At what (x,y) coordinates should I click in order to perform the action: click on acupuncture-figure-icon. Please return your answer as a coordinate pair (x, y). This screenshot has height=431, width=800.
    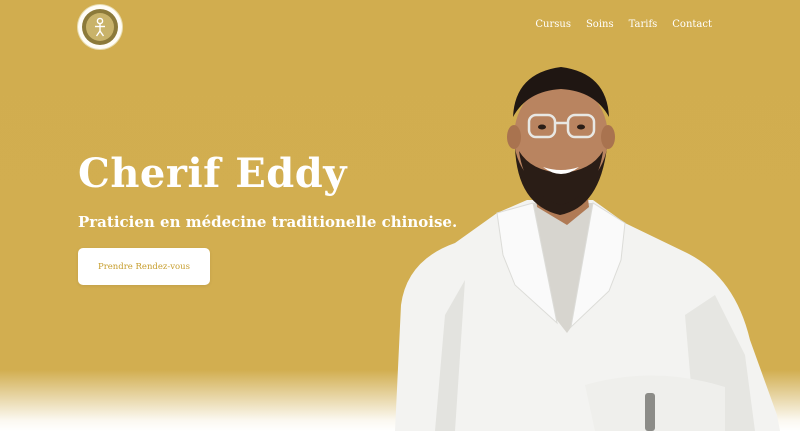
    Looking at the image, I should click on (100, 27).